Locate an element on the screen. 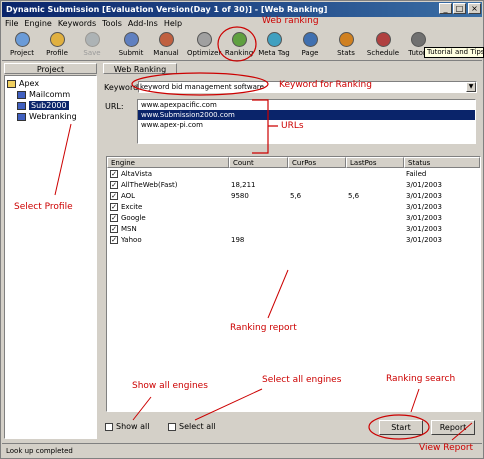 Image resolution: width=484 pixels, height=459 pixels. page-button: Page is located at coordinates (310, 46).